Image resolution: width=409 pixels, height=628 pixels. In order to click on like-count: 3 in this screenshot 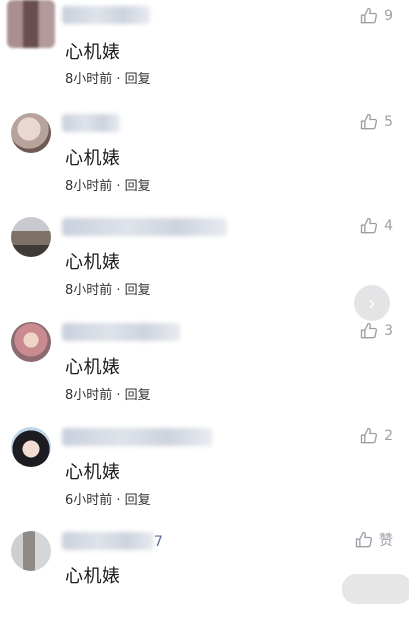, I will do `click(388, 331)`.